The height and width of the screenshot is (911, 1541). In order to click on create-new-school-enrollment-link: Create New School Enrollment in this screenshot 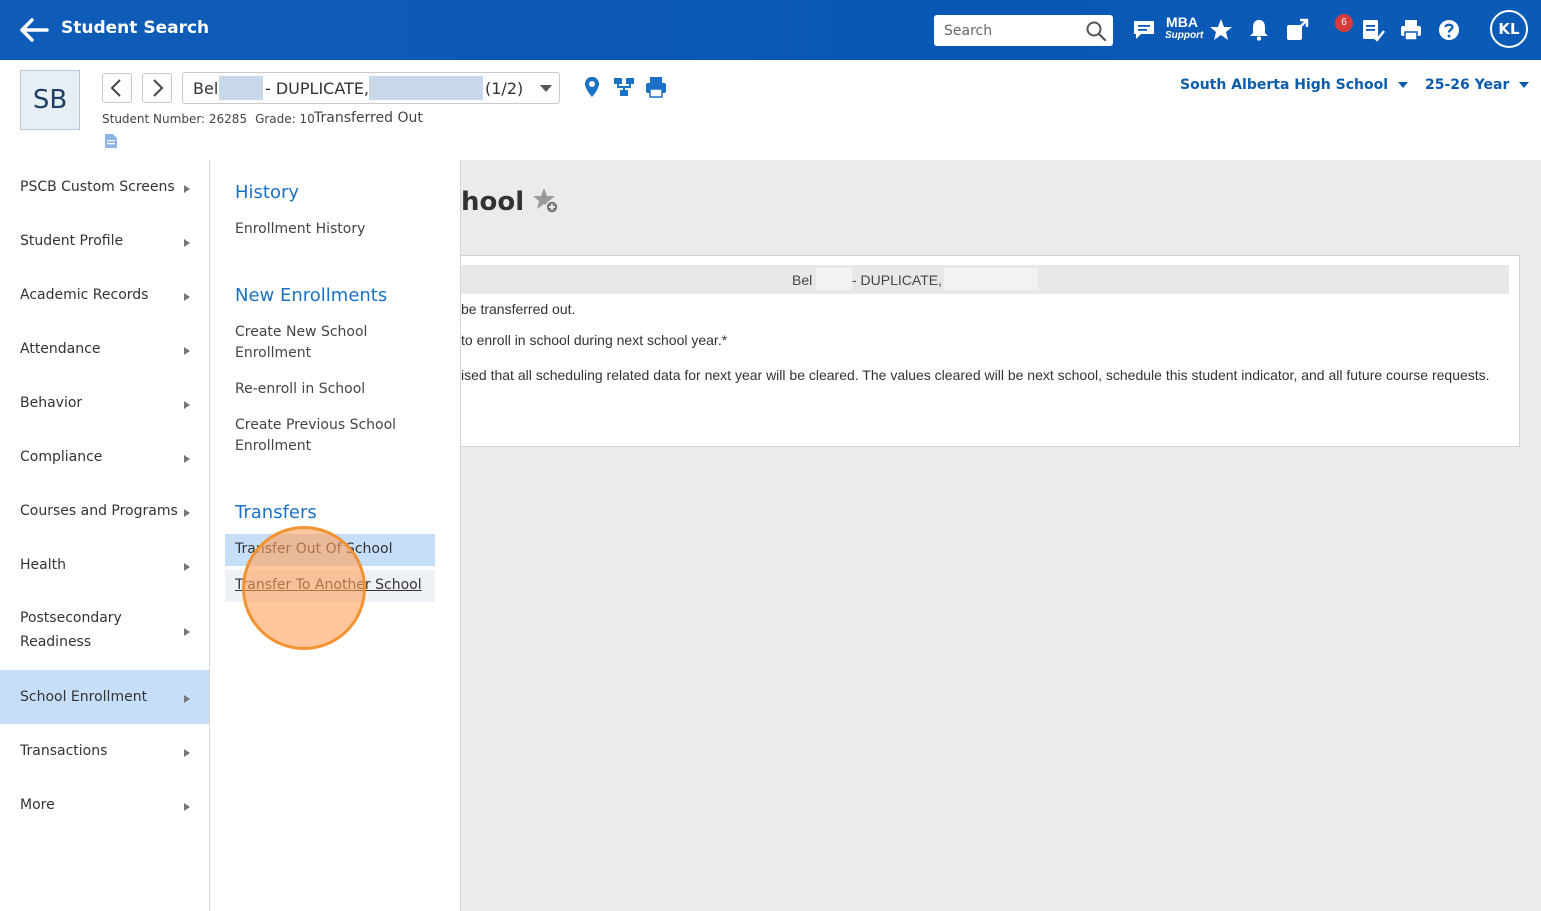, I will do `click(315, 343)`.